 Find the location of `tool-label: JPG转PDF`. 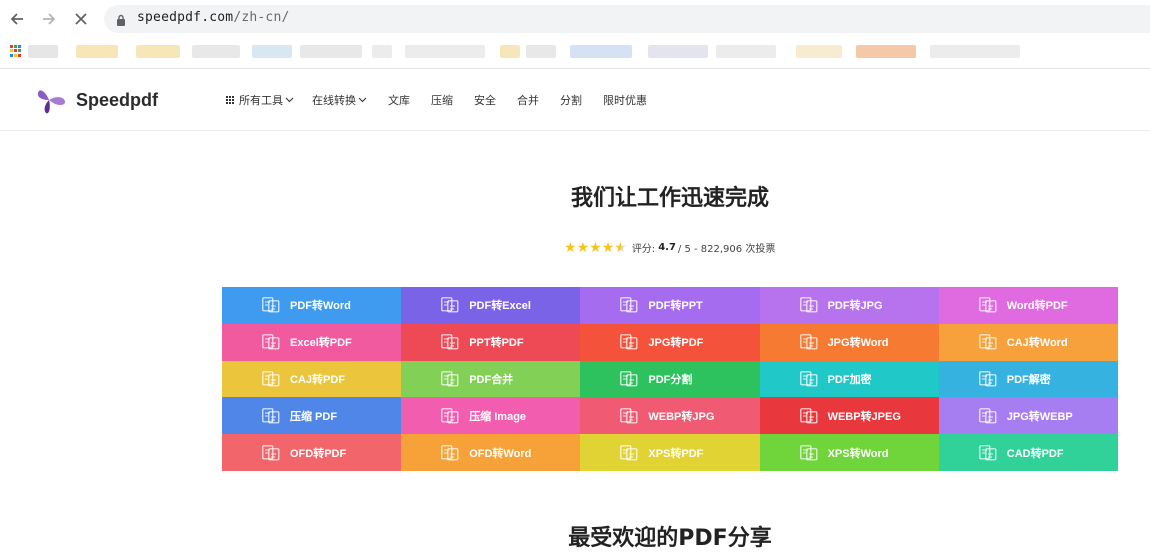

tool-label: JPG转PDF is located at coordinates (676, 343).